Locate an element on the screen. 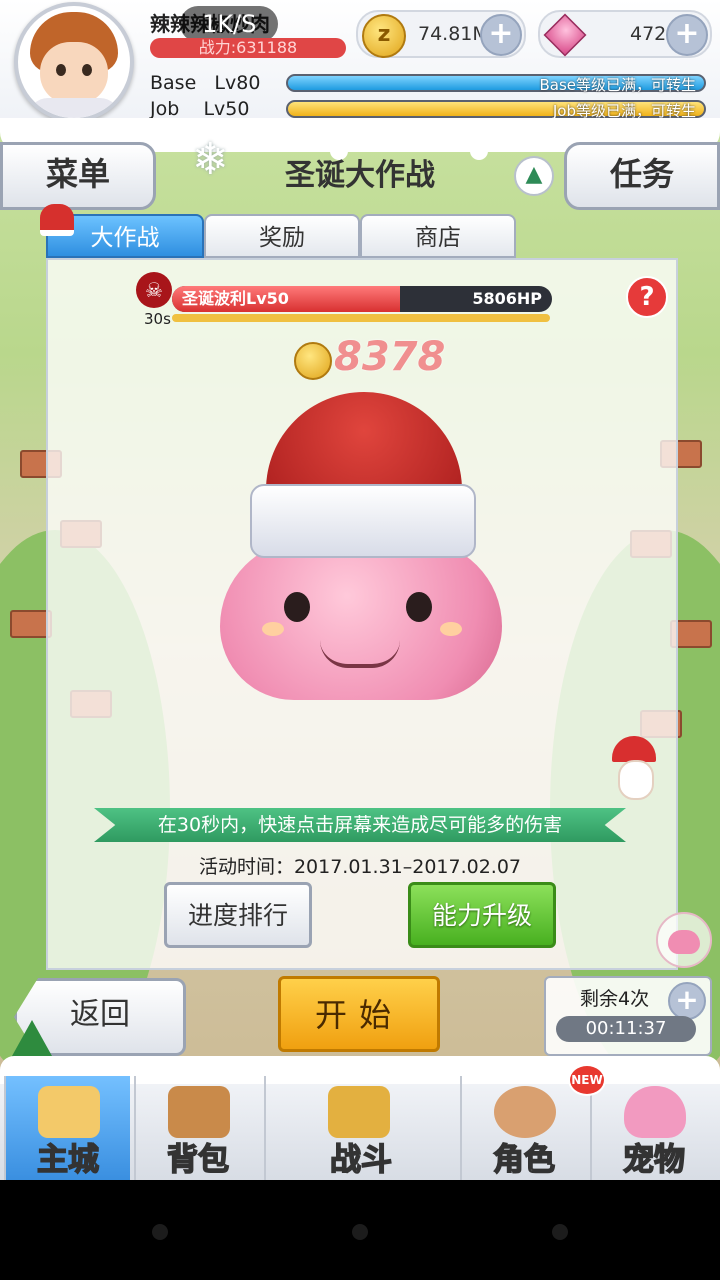 The image size is (720, 1280). event-period: 活动时间：2017.01.31–2017.02.07 is located at coordinates (360, 867).